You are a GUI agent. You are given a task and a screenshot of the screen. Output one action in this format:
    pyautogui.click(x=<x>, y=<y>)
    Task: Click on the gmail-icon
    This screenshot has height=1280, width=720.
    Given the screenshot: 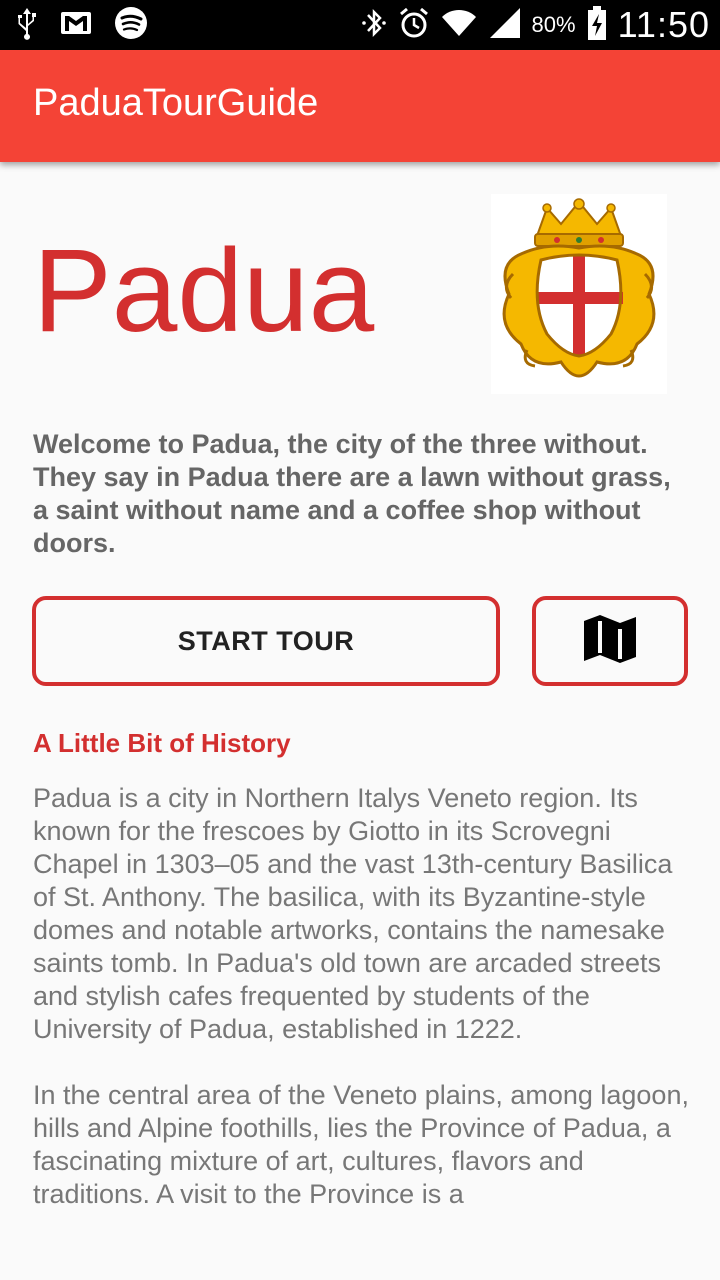 What is the action you would take?
    pyautogui.click(x=76, y=25)
    